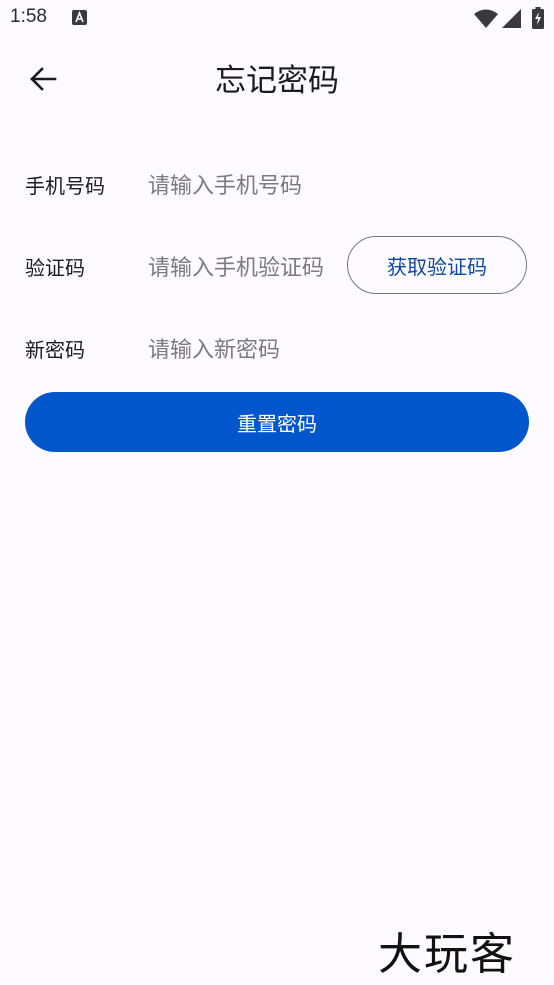 The width and height of the screenshot is (554, 985). Describe the element at coordinates (55, 350) in the screenshot. I see `new-password-label: 新密码` at that location.